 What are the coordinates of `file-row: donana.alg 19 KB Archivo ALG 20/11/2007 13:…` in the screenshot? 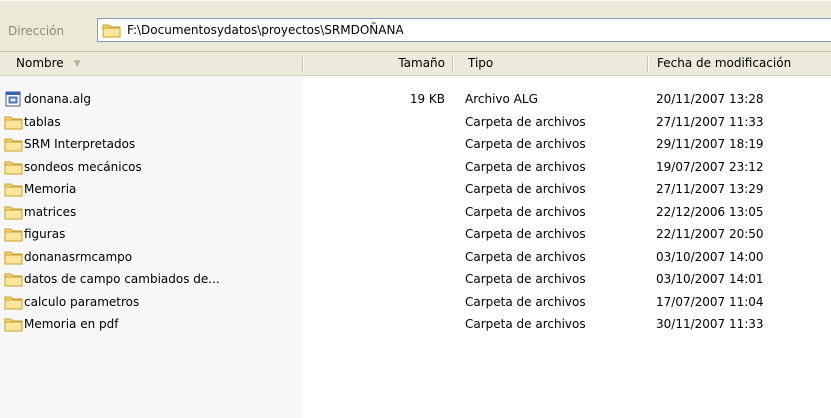 It's located at (415, 99).